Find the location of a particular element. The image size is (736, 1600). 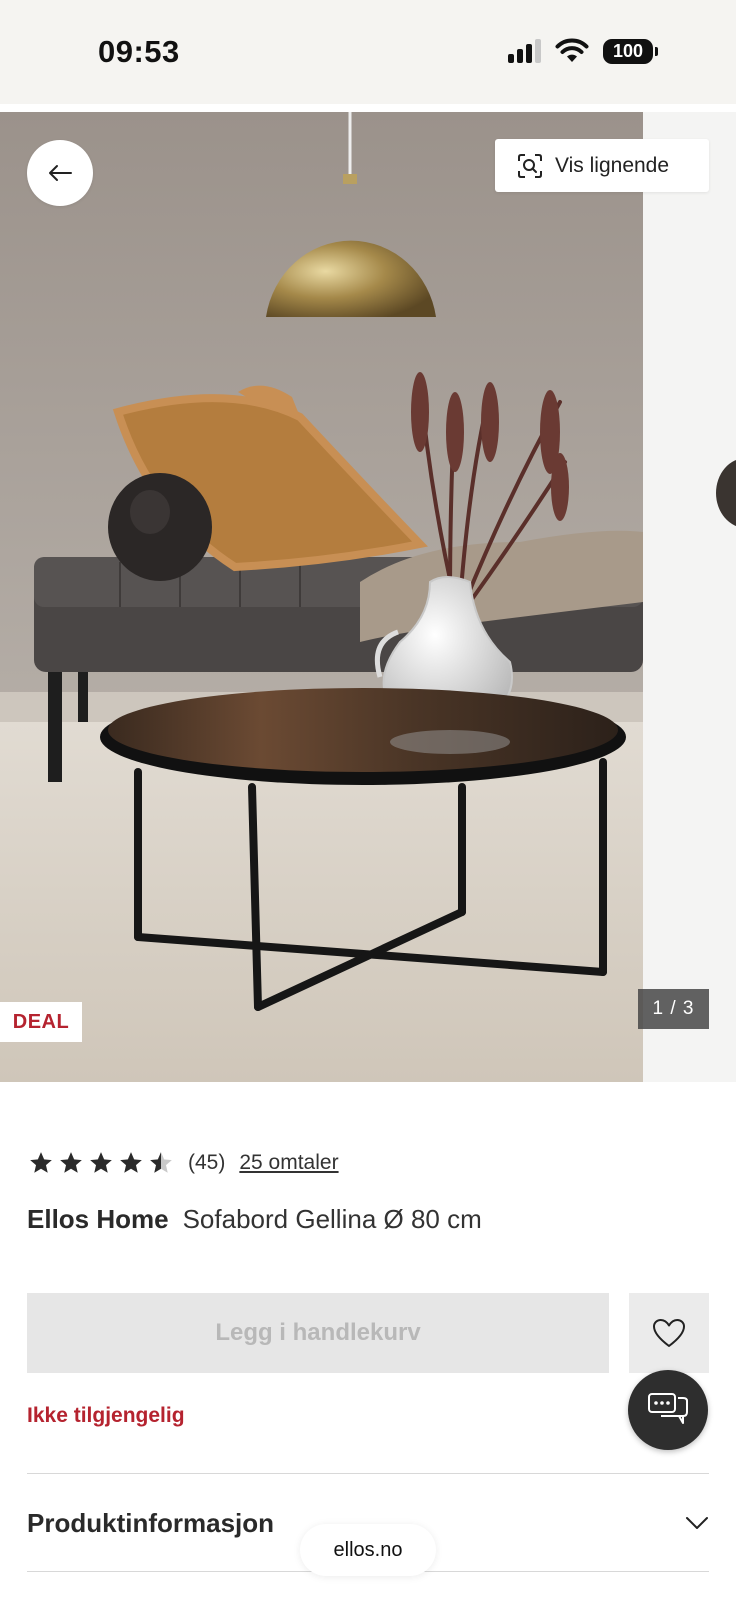

show-similar-button: Vis lignende is located at coordinates (602, 165).